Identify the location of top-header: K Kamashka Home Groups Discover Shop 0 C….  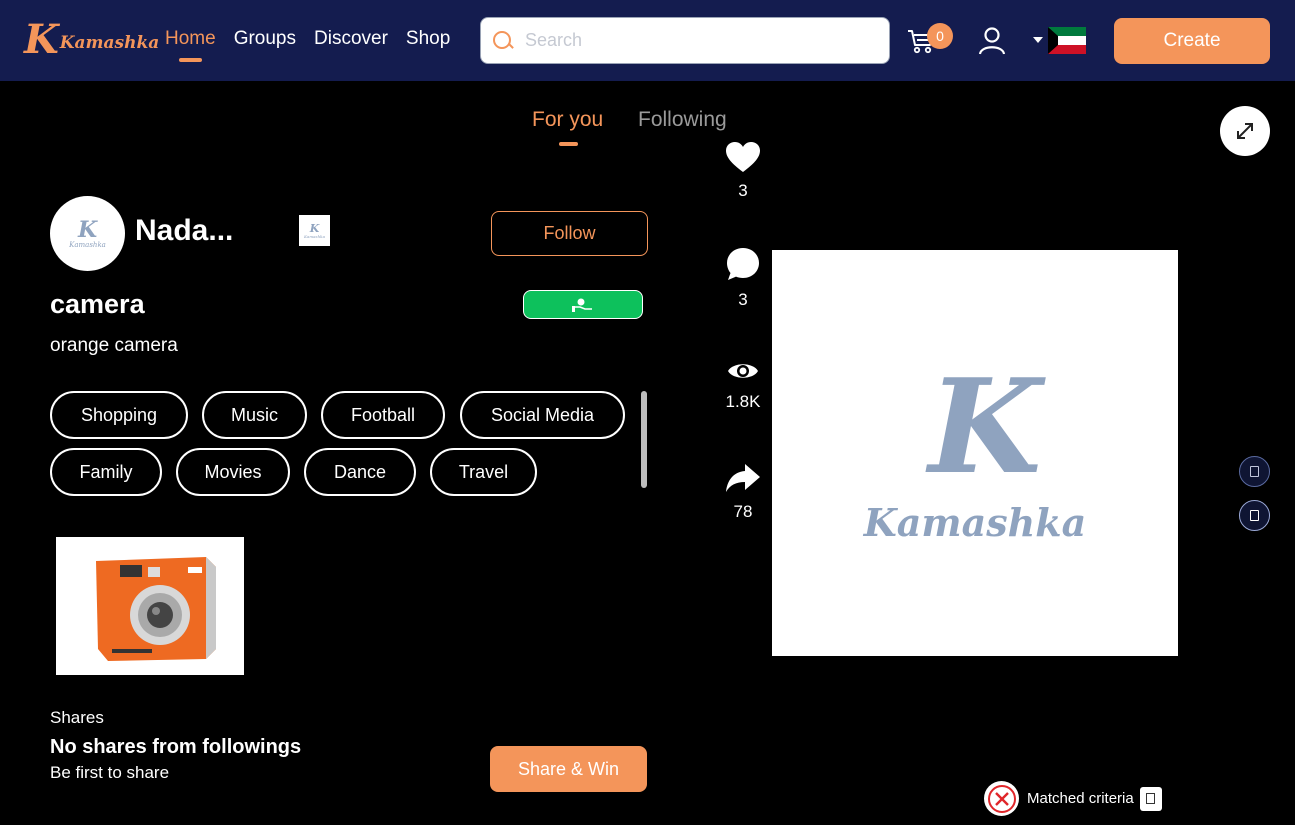
(647, 40).